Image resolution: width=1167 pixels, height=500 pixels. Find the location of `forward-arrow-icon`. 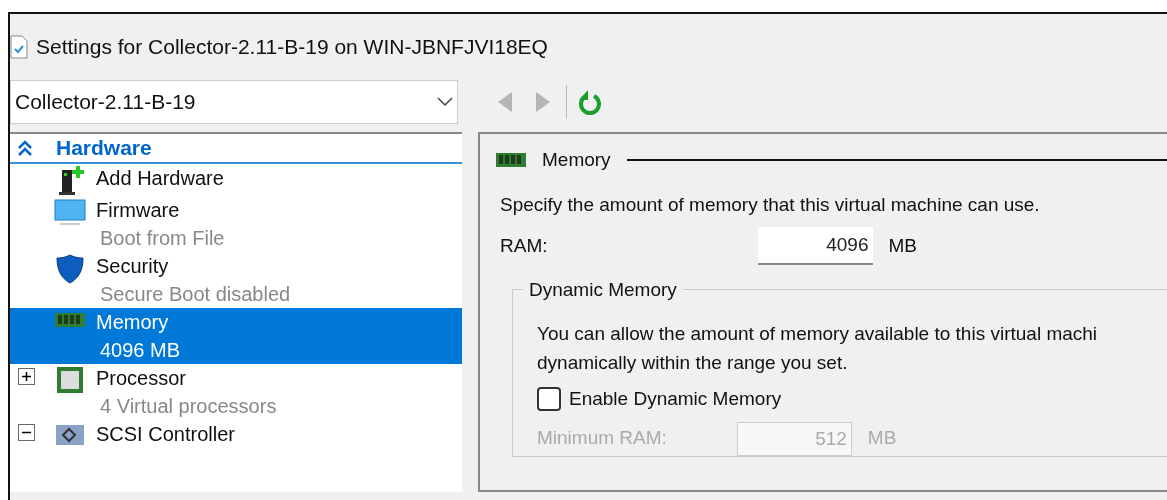

forward-arrow-icon is located at coordinates (543, 102).